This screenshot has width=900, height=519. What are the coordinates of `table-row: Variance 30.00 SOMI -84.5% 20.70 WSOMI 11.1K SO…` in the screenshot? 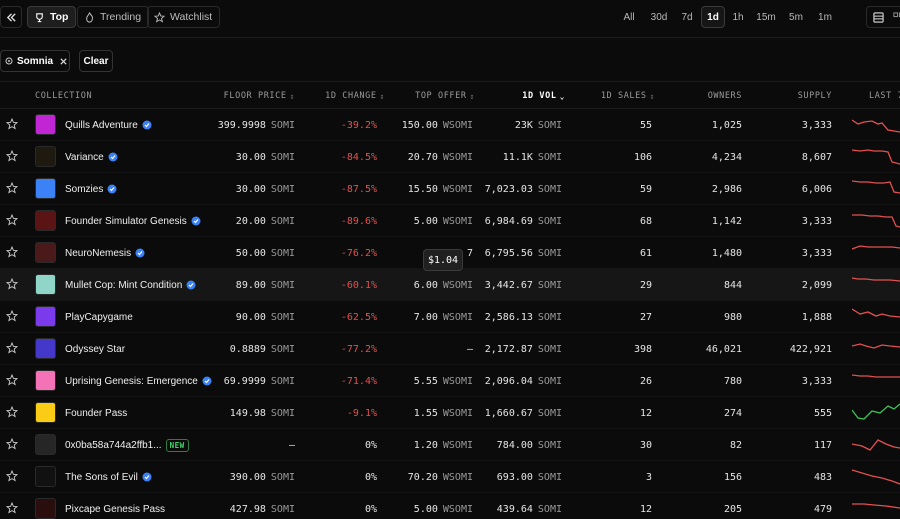 It's located at (450, 157).